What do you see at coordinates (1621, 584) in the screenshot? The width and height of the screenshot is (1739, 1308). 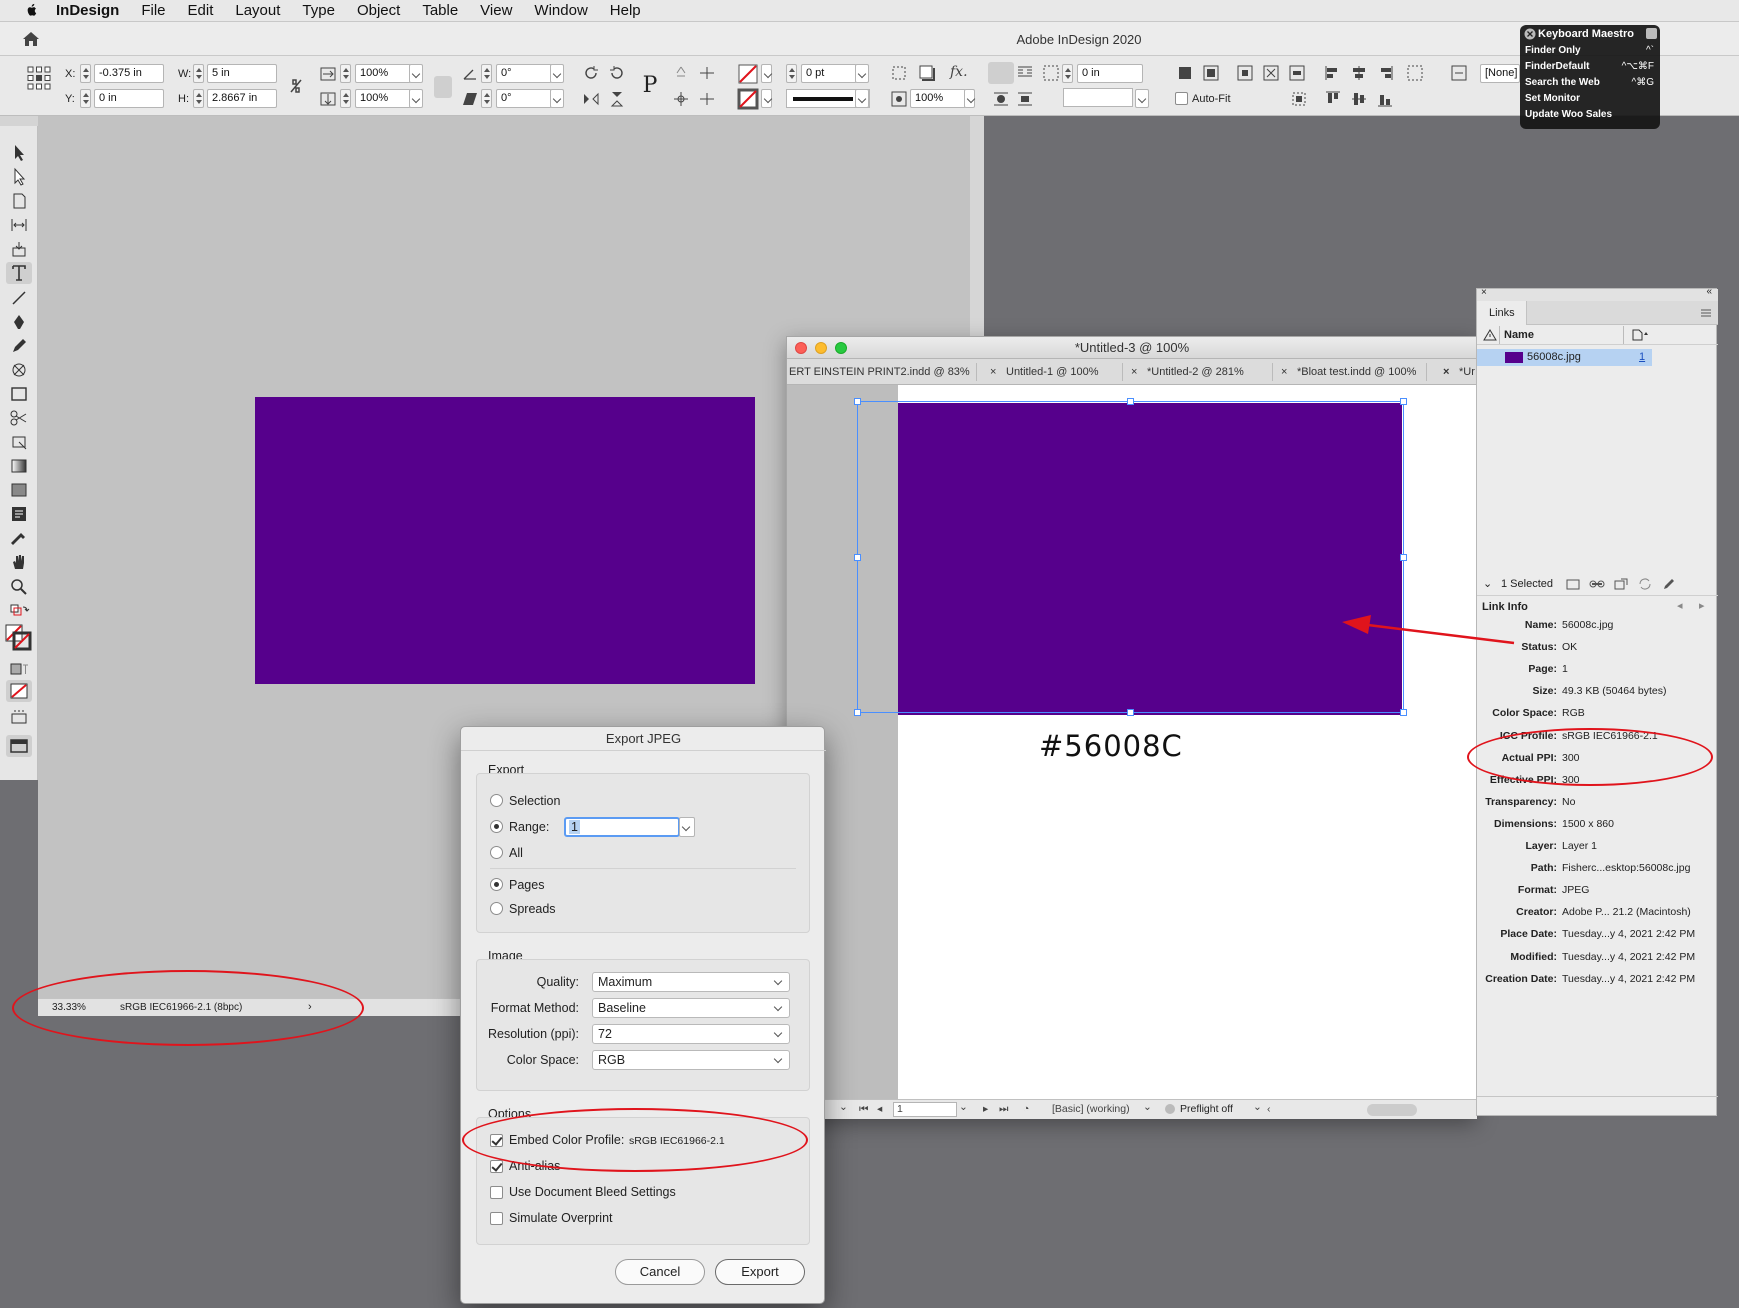 I see `go-to-link-icon` at bounding box center [1621, 584].